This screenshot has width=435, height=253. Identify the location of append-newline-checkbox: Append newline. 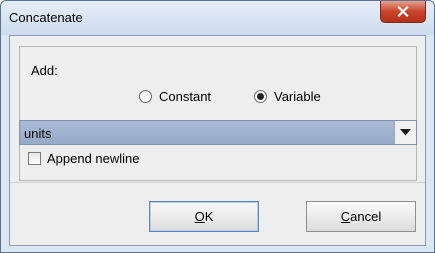
(84, 158).